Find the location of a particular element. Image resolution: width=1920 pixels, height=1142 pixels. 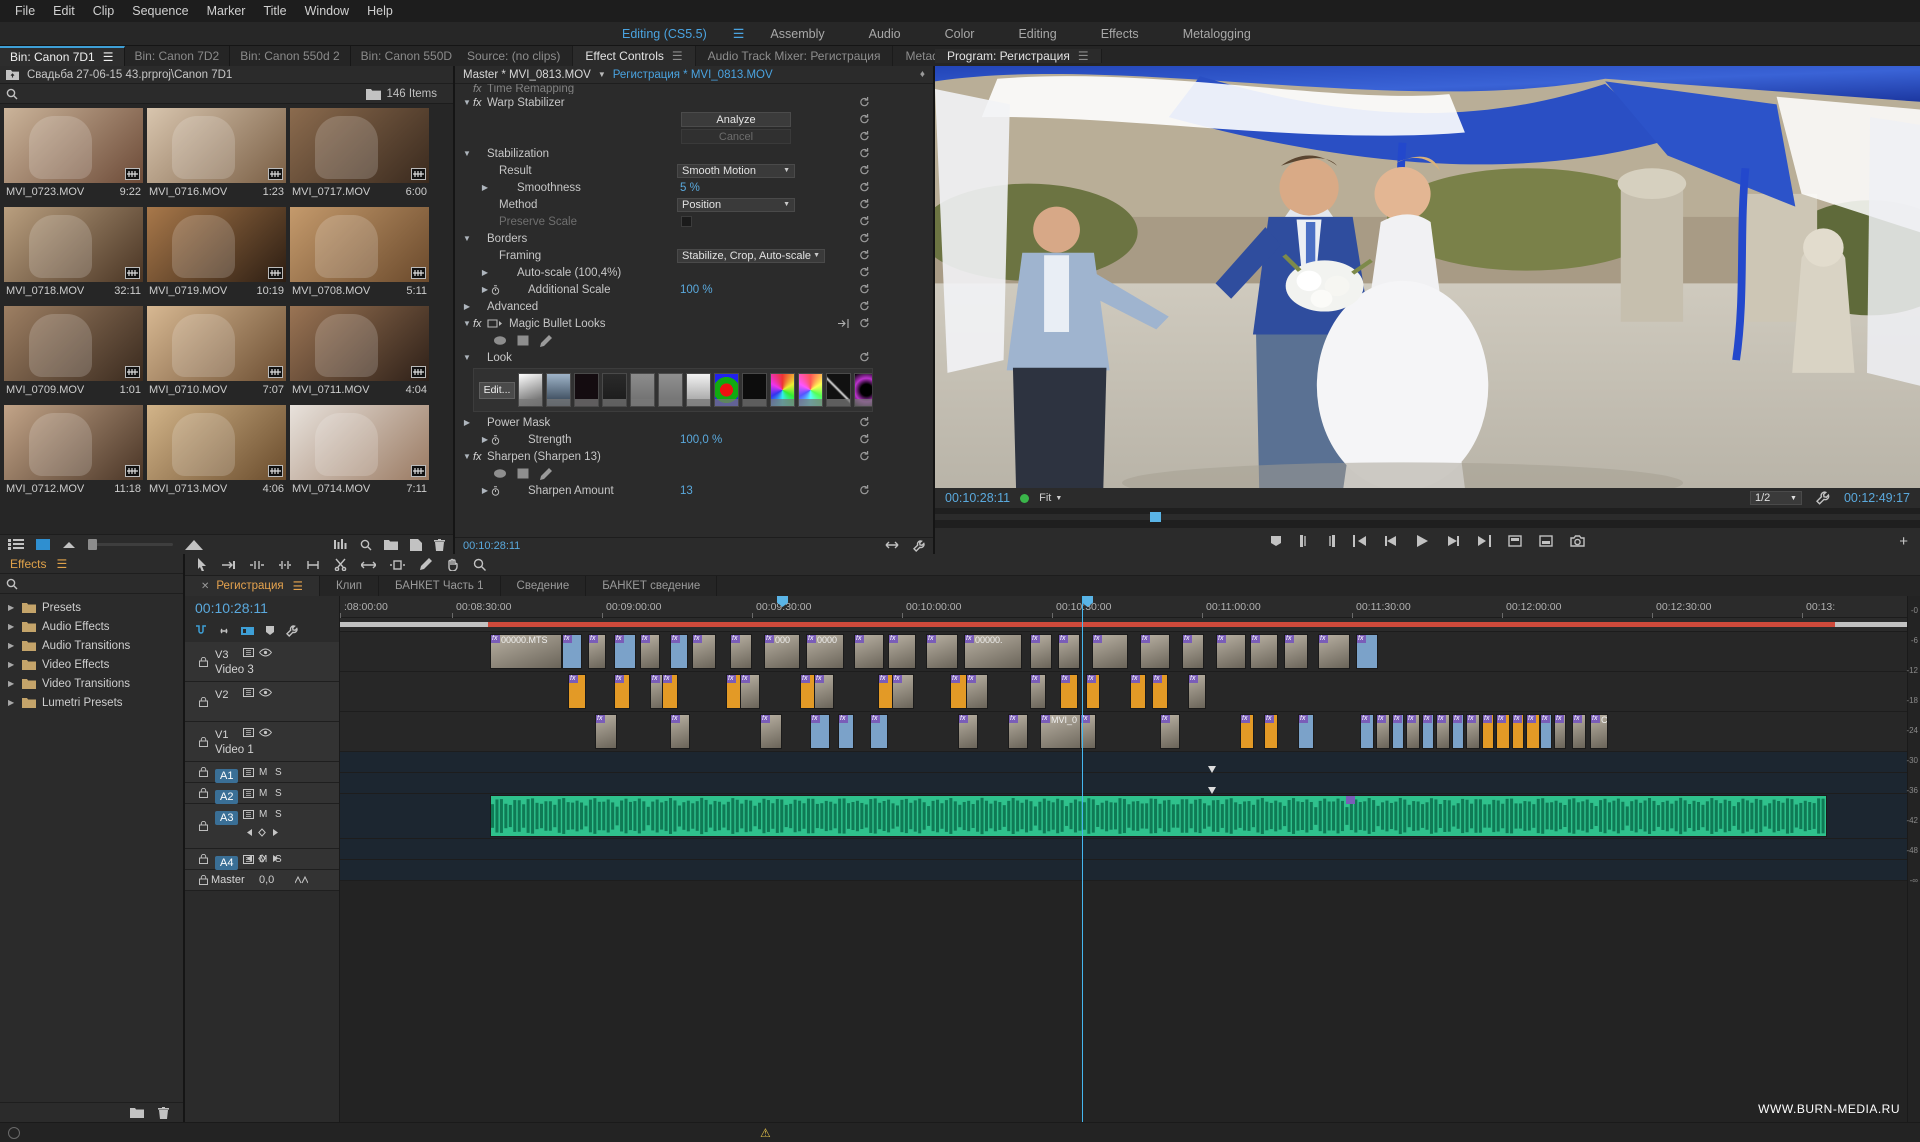

toggle-track-output-icon is located at coordinates (248, 814).